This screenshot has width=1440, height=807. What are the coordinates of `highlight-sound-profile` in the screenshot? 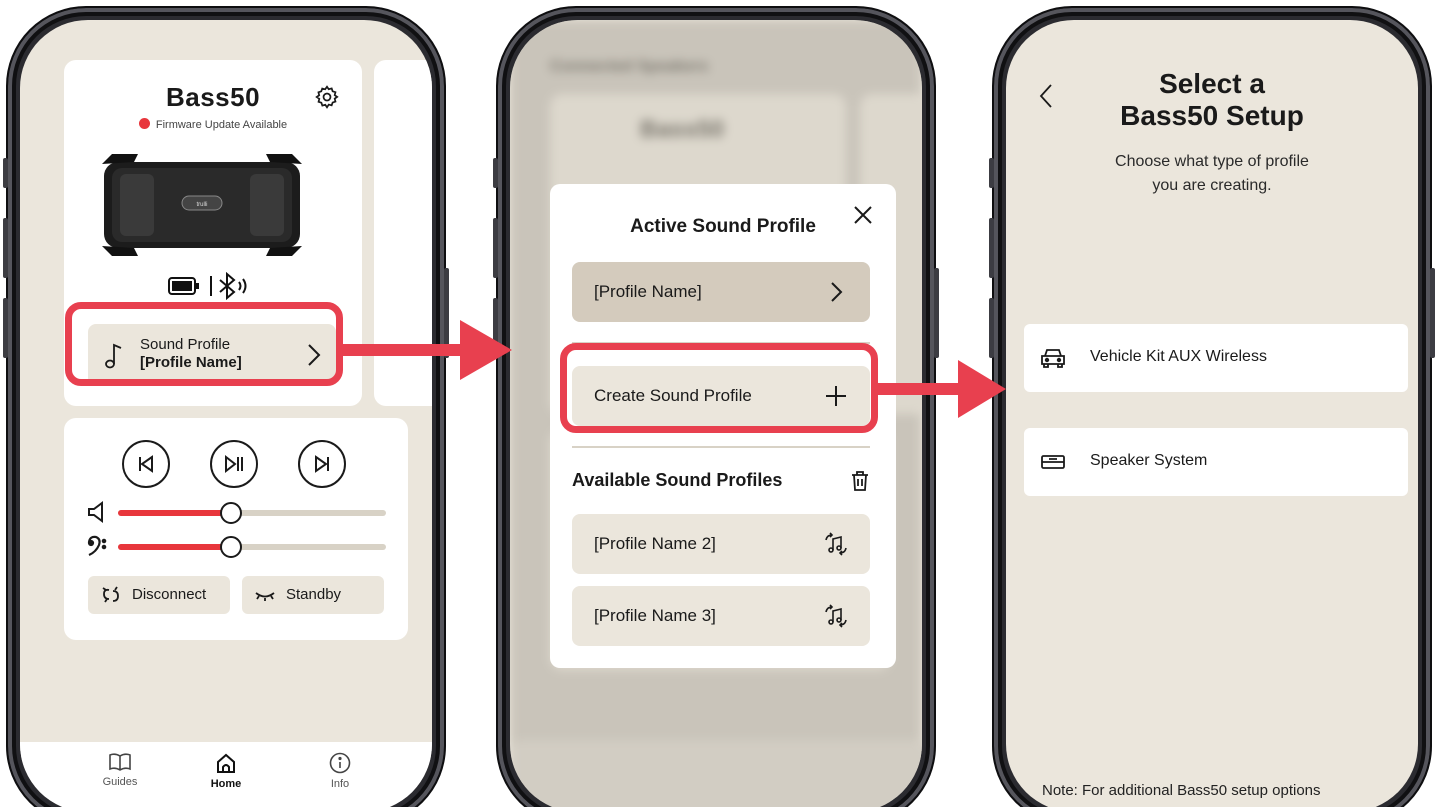 It's located at (204, 344).